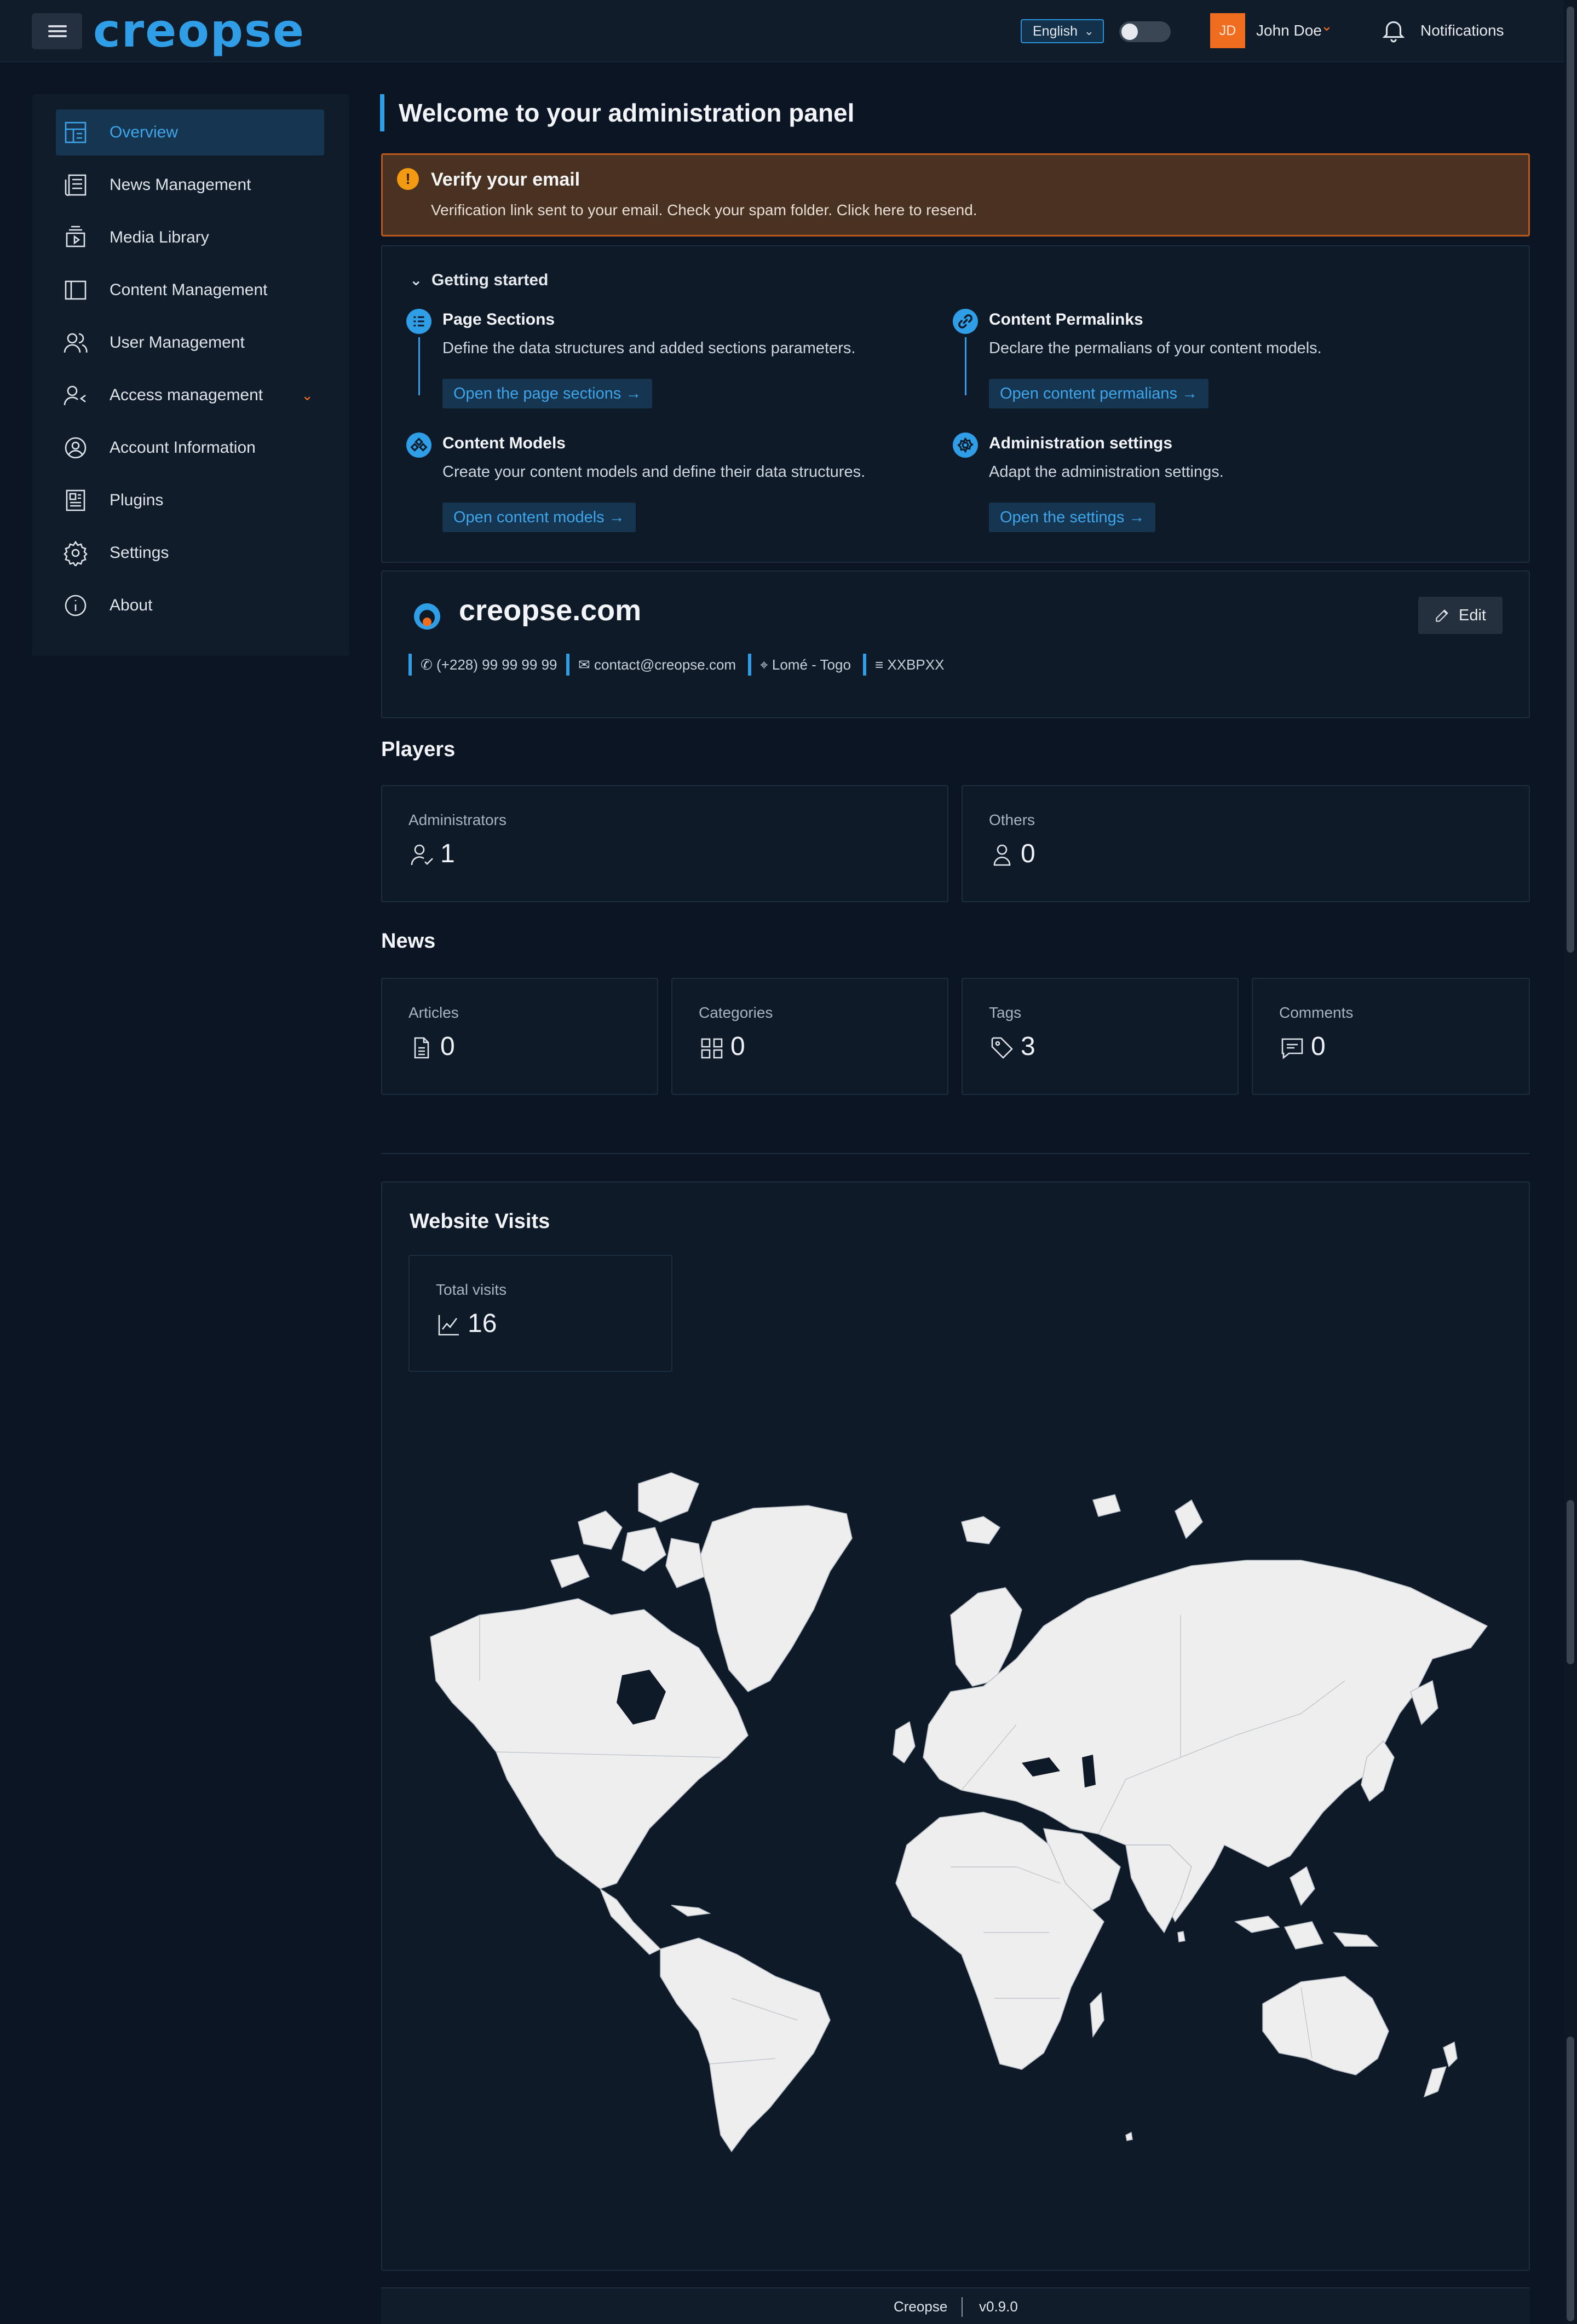 This screenshot has height=2324, width=1577. What do you see at coordinates (190, 343) in the screenshot?
I see `sidebar-item-user-management: User Management` at bounding box center [190, 343].